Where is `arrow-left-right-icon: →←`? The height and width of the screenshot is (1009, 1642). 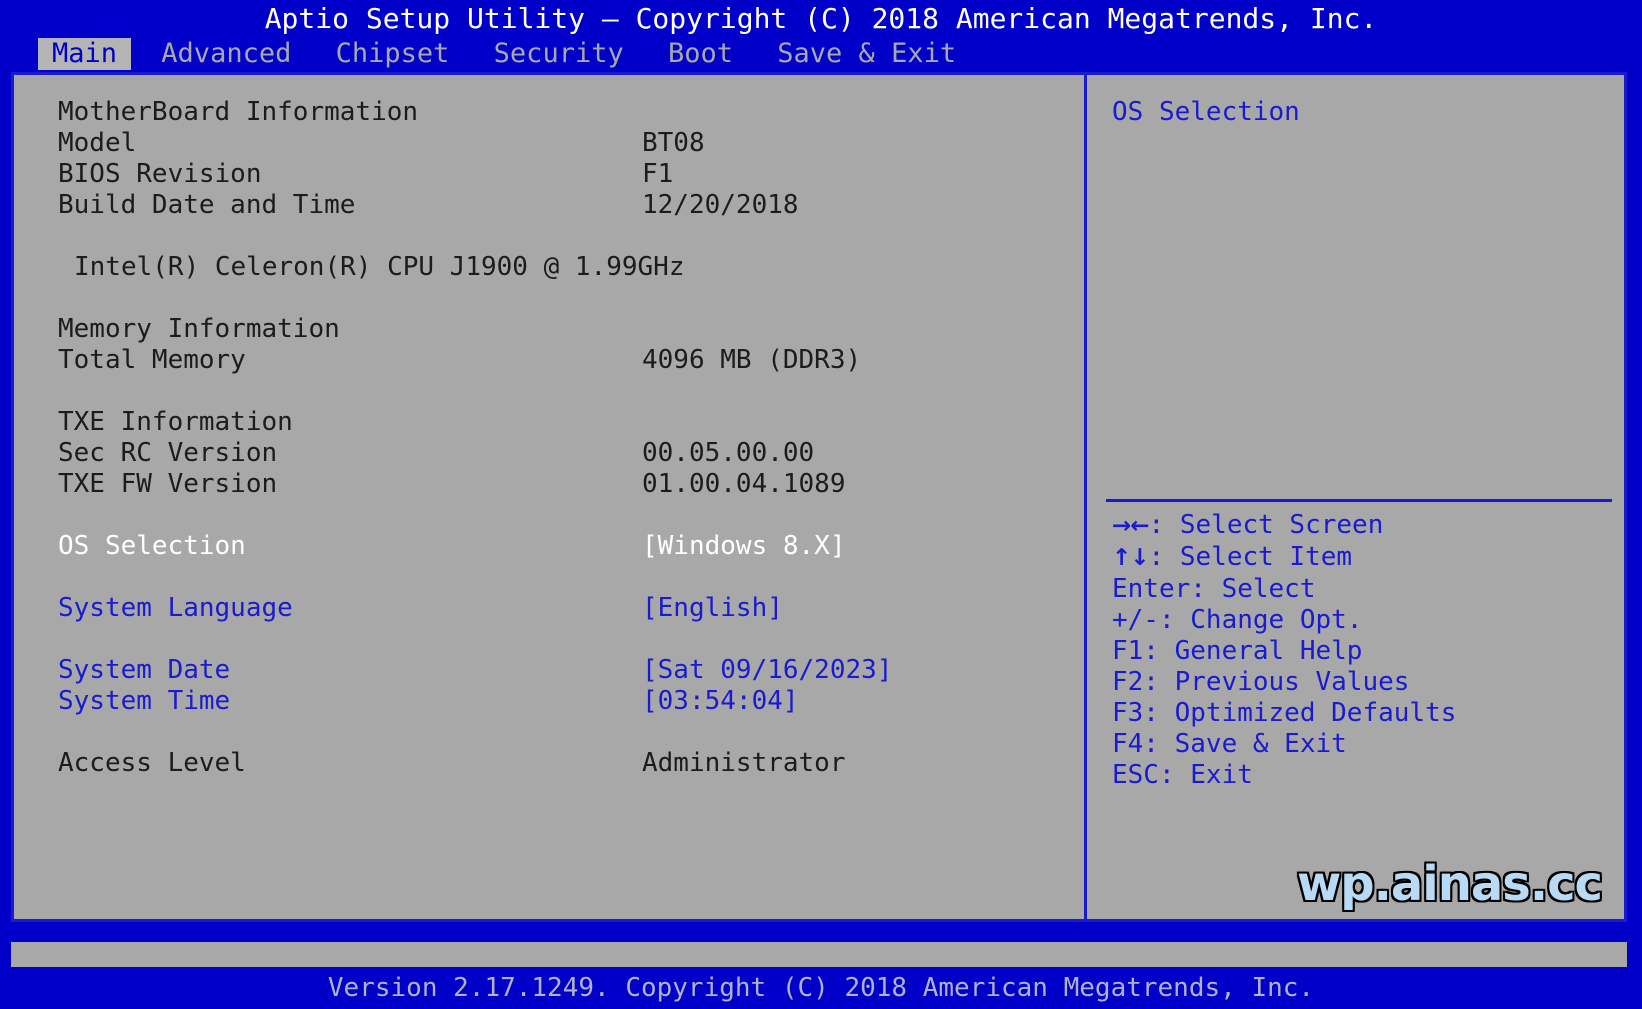
arrow-left-right-icon: →← is located at coordinates (1131, 526).